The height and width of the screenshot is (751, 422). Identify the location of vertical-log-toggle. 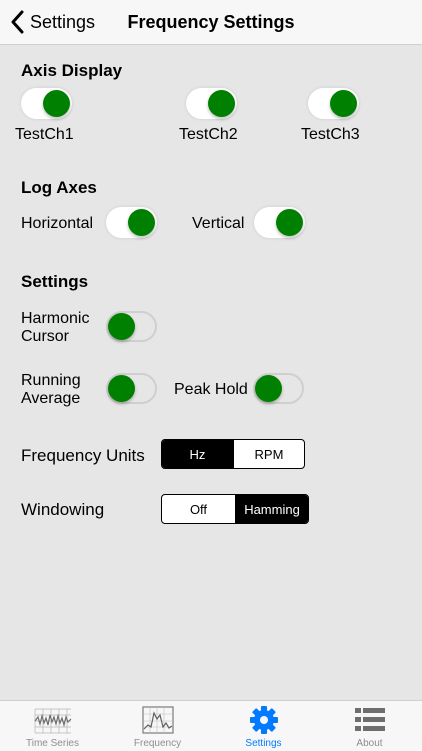
(279, 222).